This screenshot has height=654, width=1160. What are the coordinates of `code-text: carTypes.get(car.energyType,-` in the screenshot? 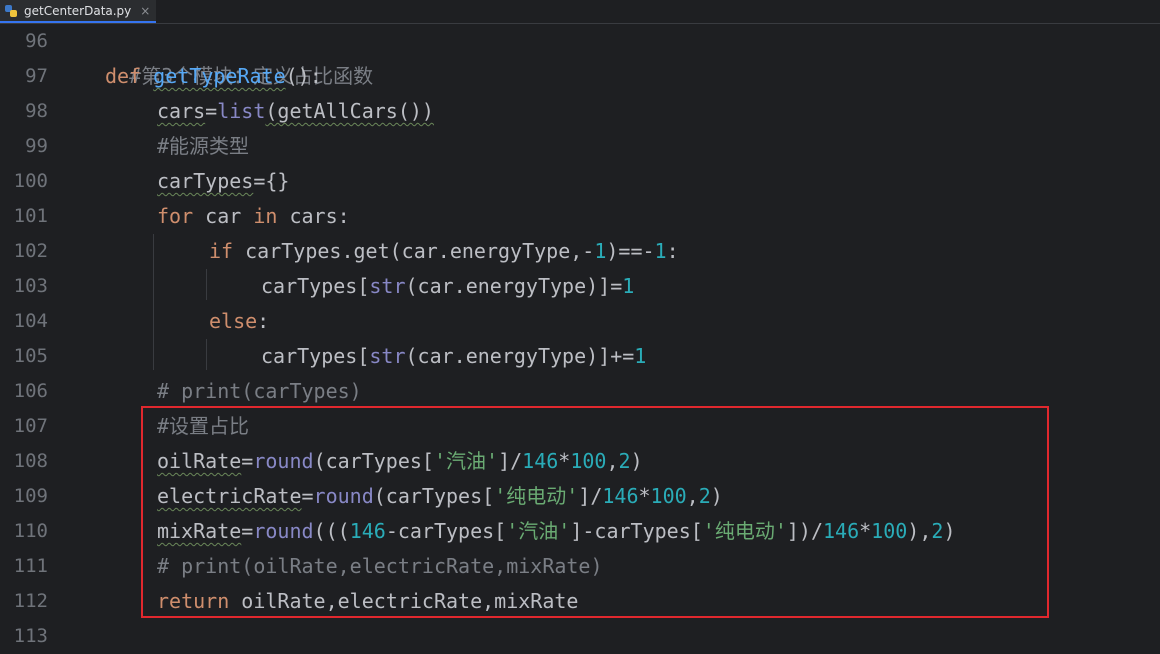 It's located at (414, 251).